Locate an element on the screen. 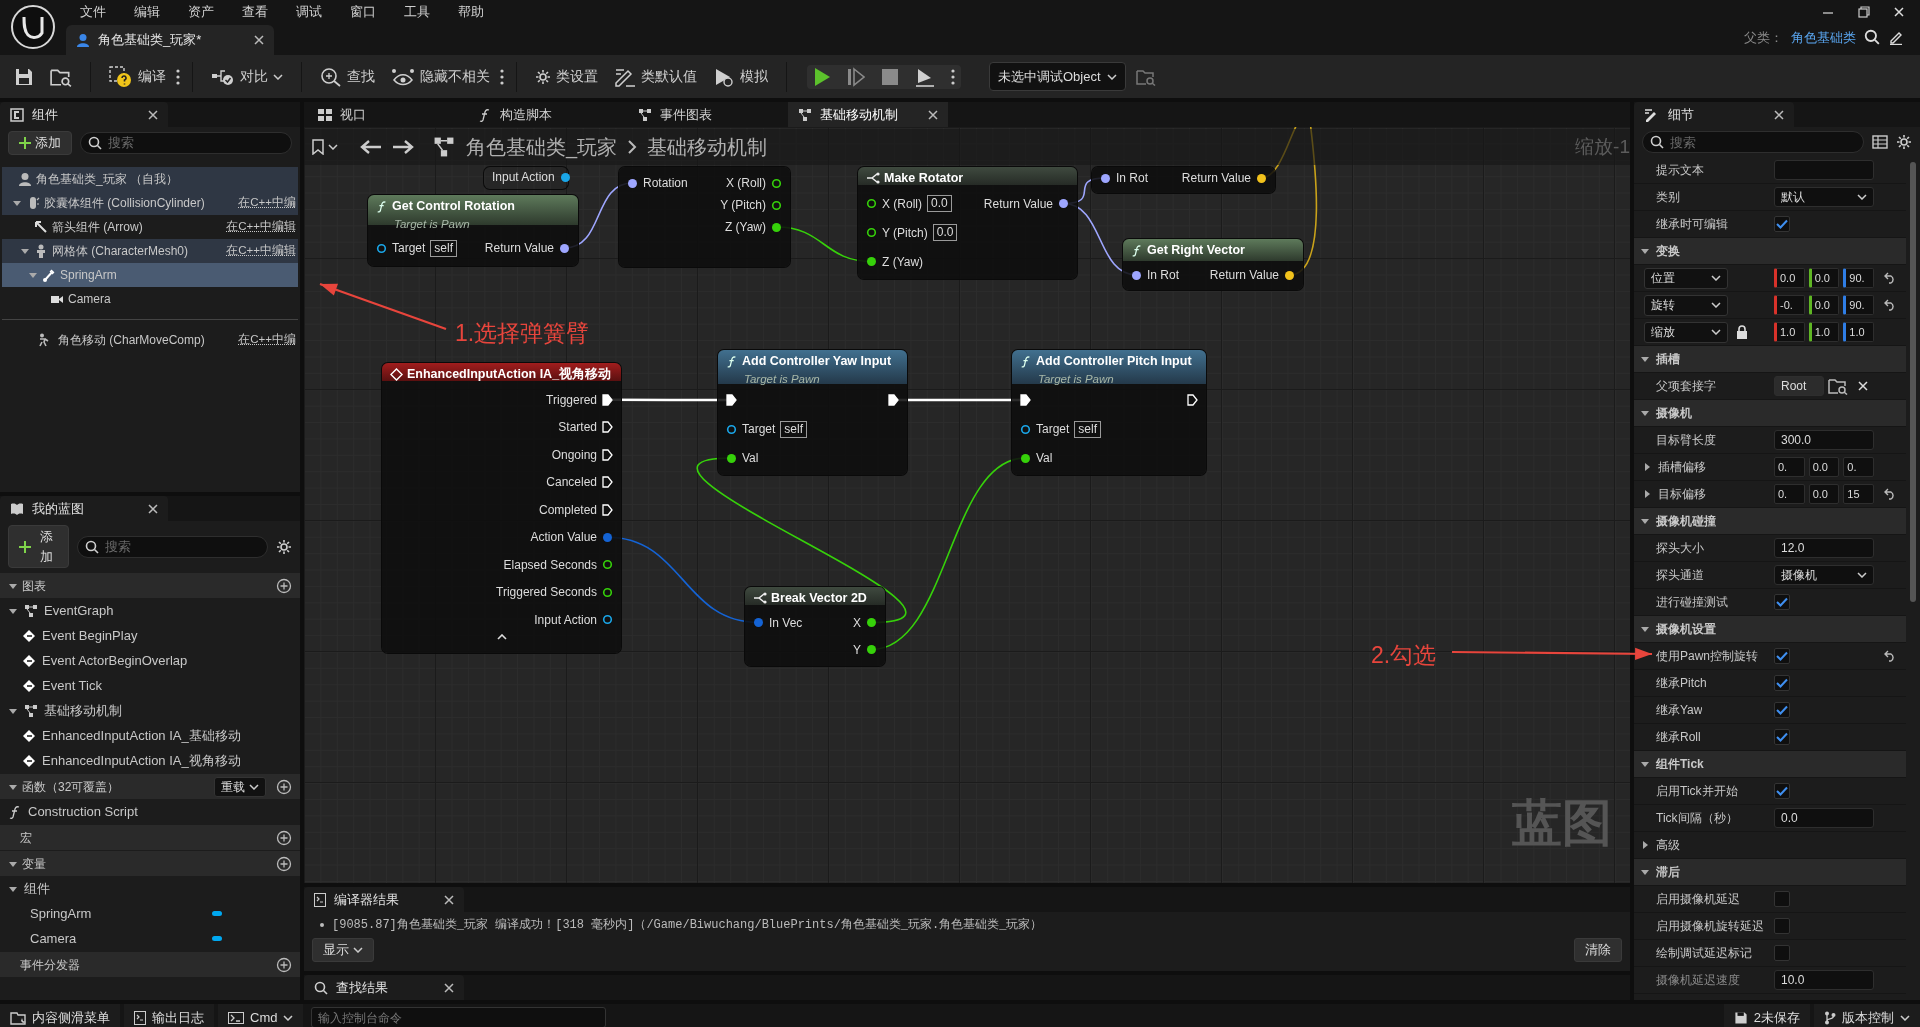 The width and height of the screenshot is (1920, 1027). panel-tab: 编译器结果 is located at coordinates (384, 900).